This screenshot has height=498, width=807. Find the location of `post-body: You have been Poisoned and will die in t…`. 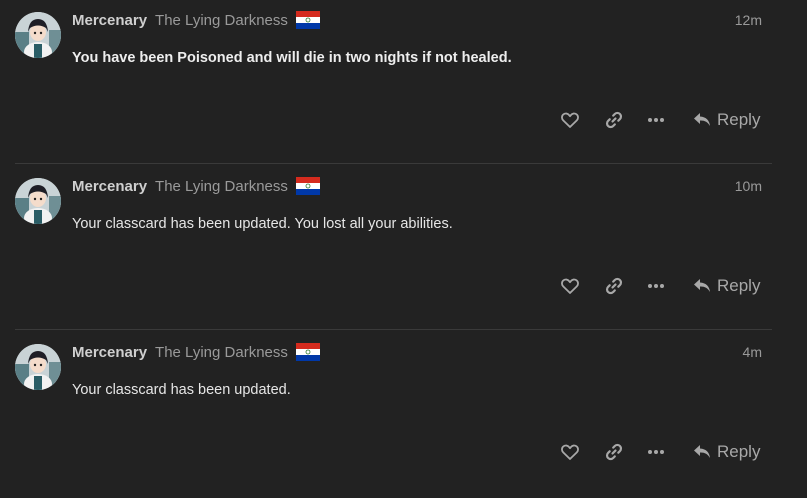

post-body: You have been Poisoned and will die in t… is located at coordinates (292, 58).